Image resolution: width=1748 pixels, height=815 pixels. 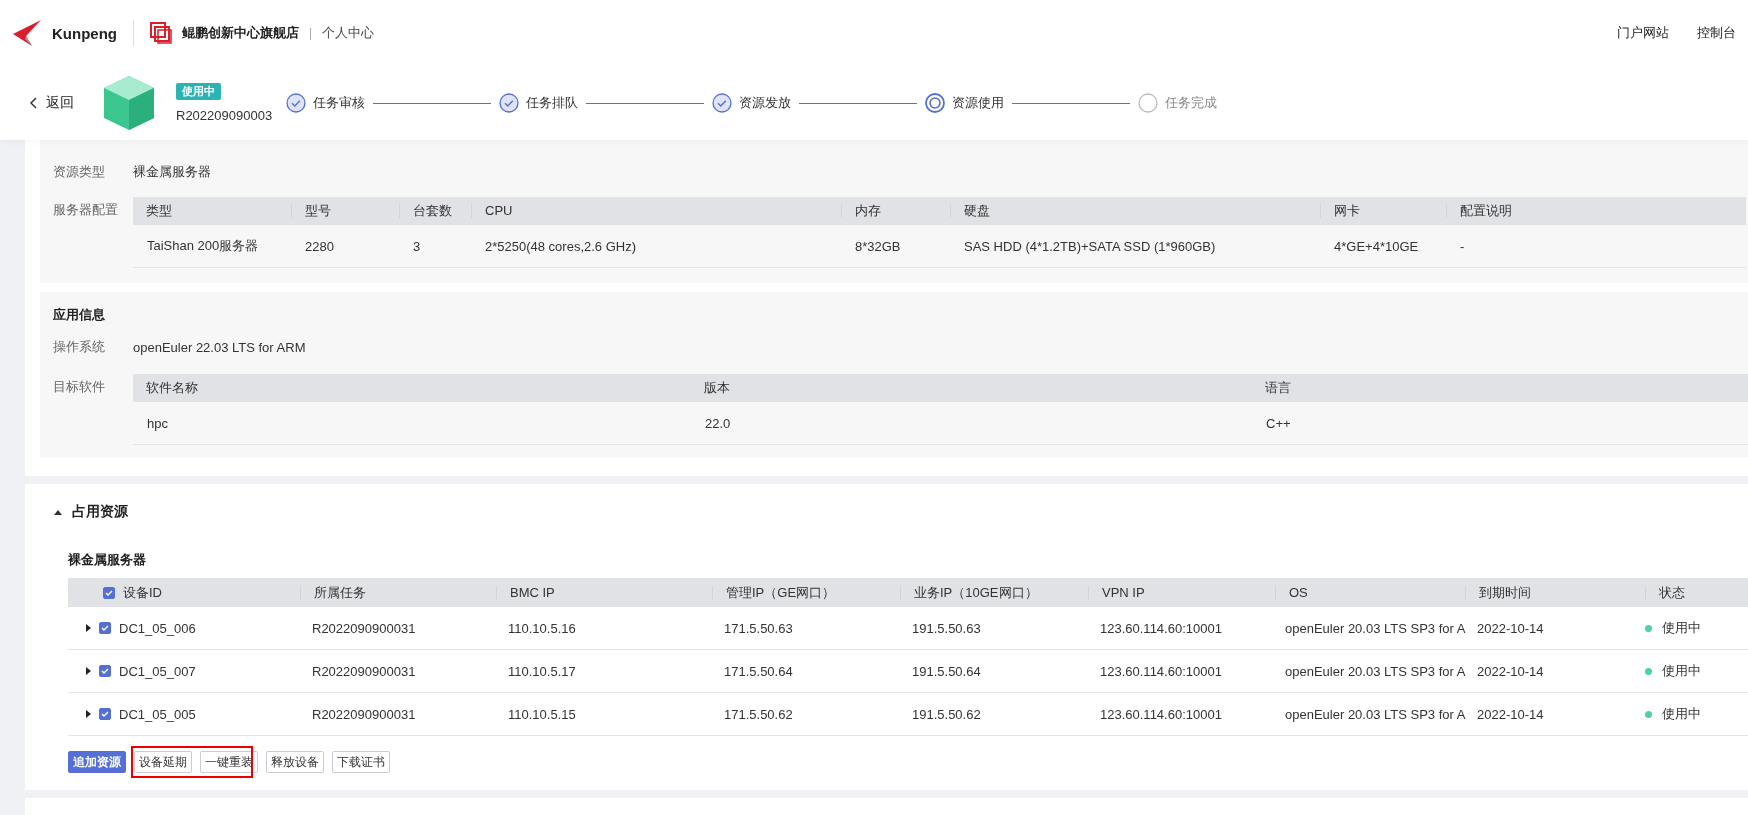 I want to click on table-cell-text: hpc, so click(x=157, y=423).